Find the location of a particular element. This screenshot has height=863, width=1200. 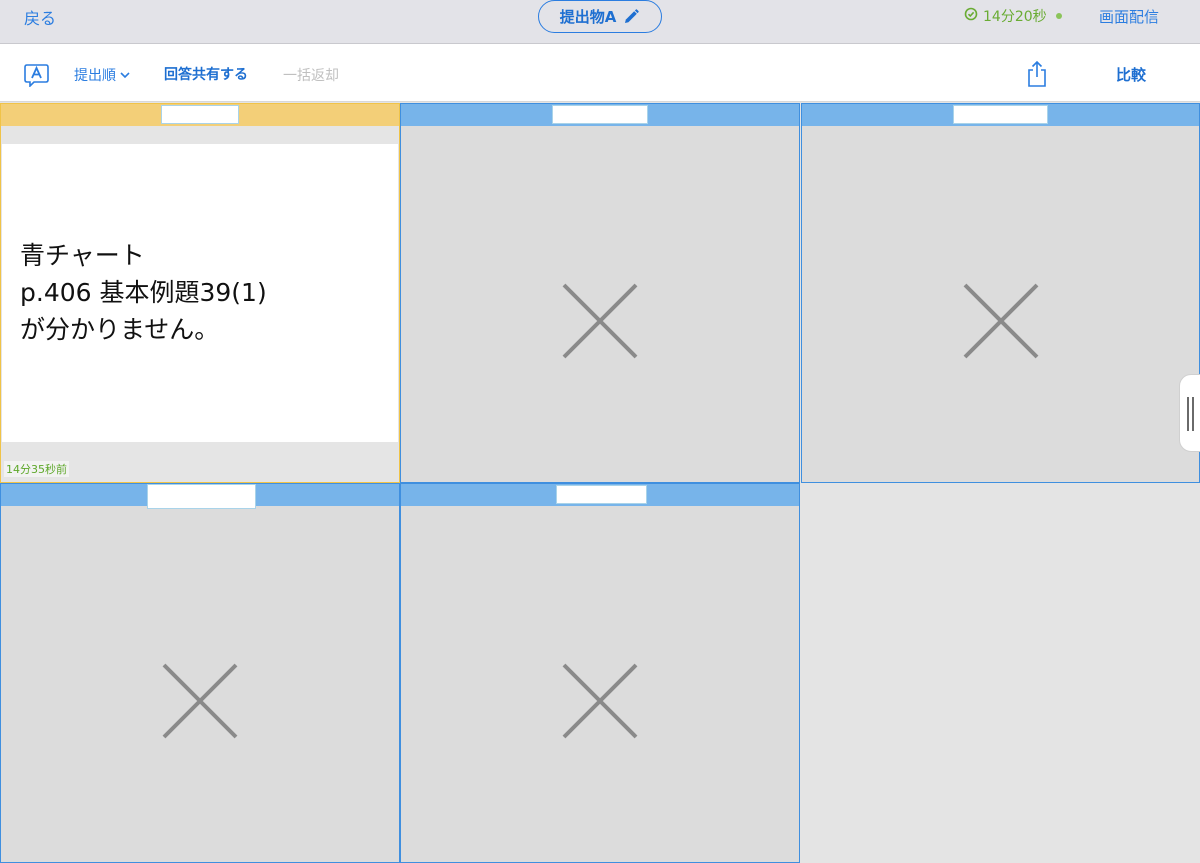

sort-order-dropdown: 提出順 is located at coordinates (102, 75).